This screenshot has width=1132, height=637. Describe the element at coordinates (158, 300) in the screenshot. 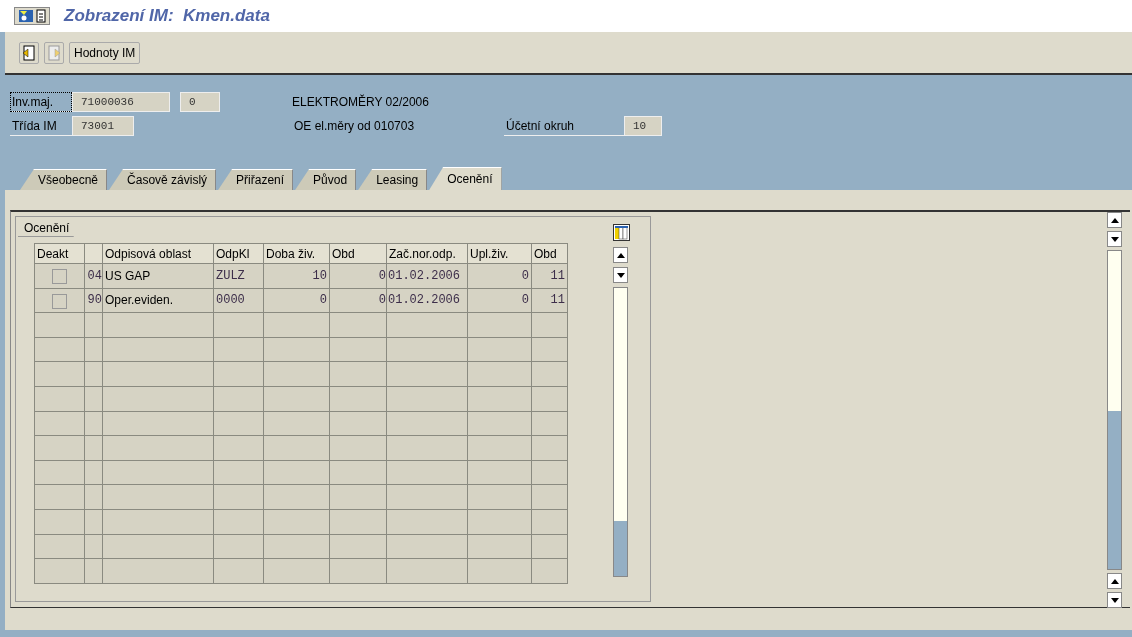

I see `table-cell: Oper.eviden.` at that location.